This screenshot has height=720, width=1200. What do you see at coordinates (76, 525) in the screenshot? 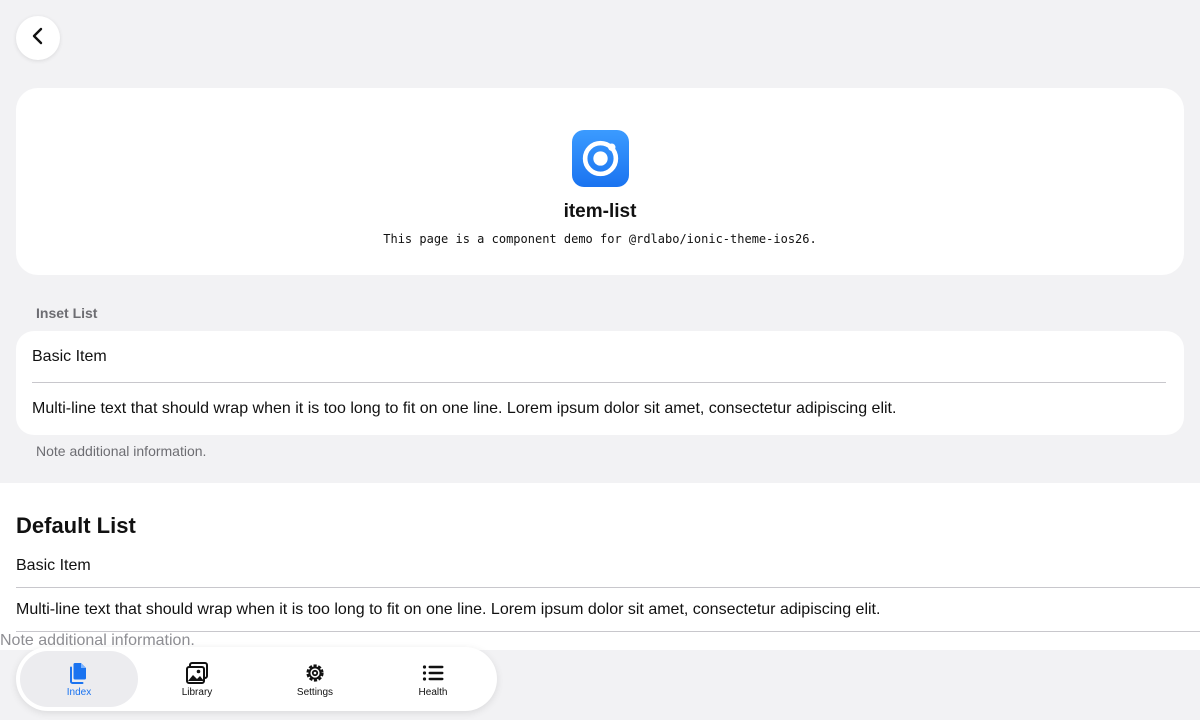
I see `default-list-title: Default List` at bounding box center [76, 525].